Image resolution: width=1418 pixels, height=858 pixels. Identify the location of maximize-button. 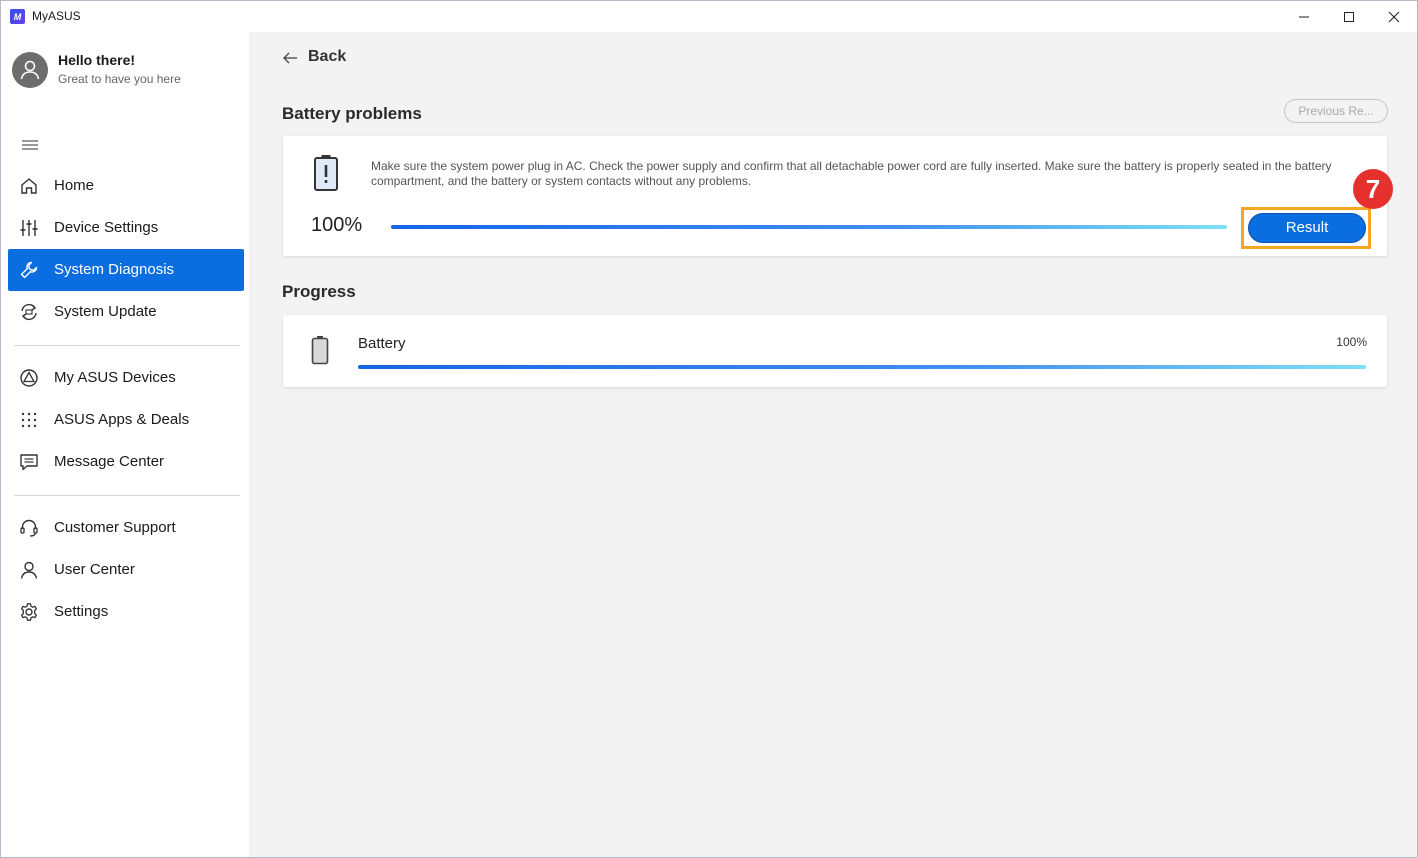
(1349, 16).